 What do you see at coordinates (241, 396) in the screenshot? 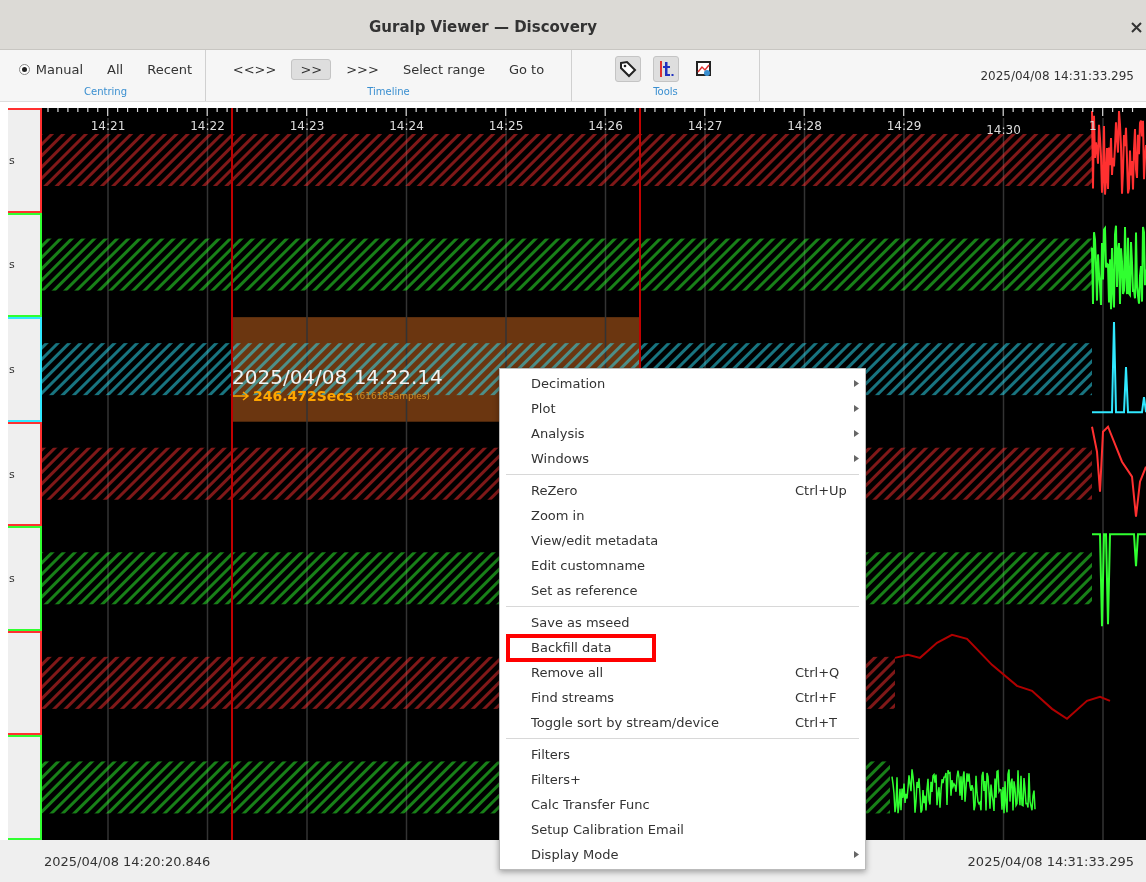
I see `arrow-icon` at bounding box center [241, 396].